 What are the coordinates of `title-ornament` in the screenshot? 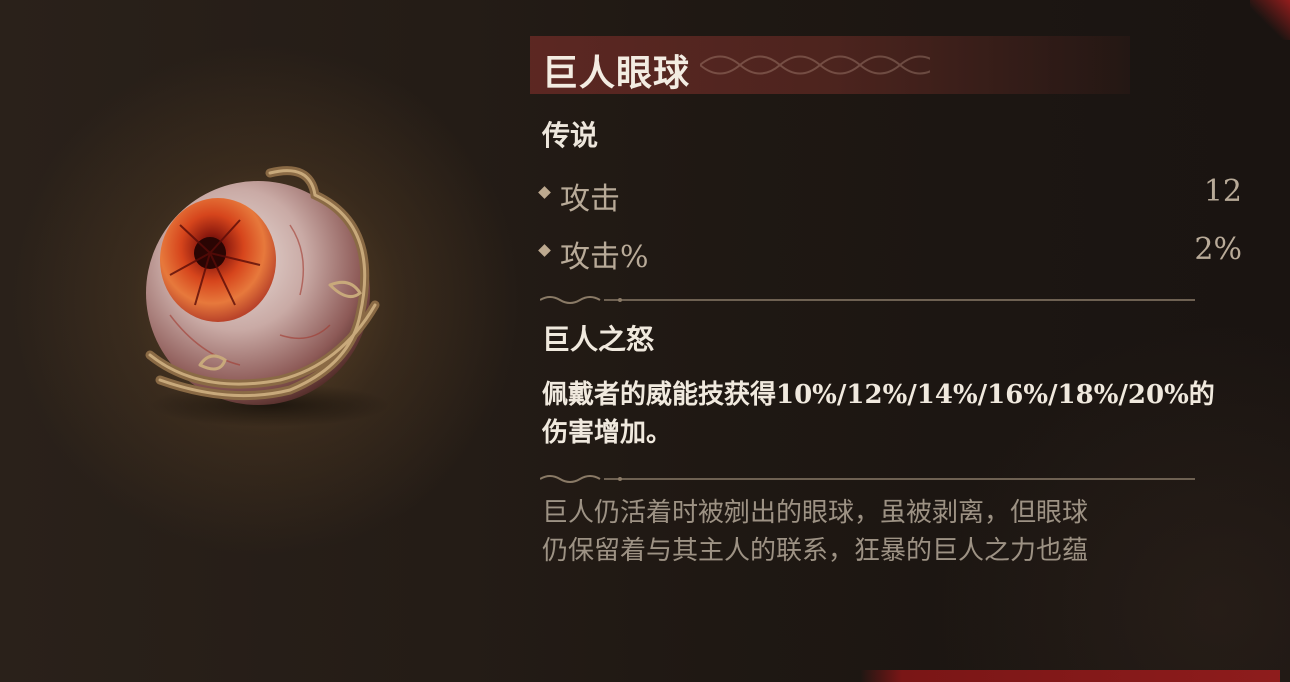 It's located at (815, 65).